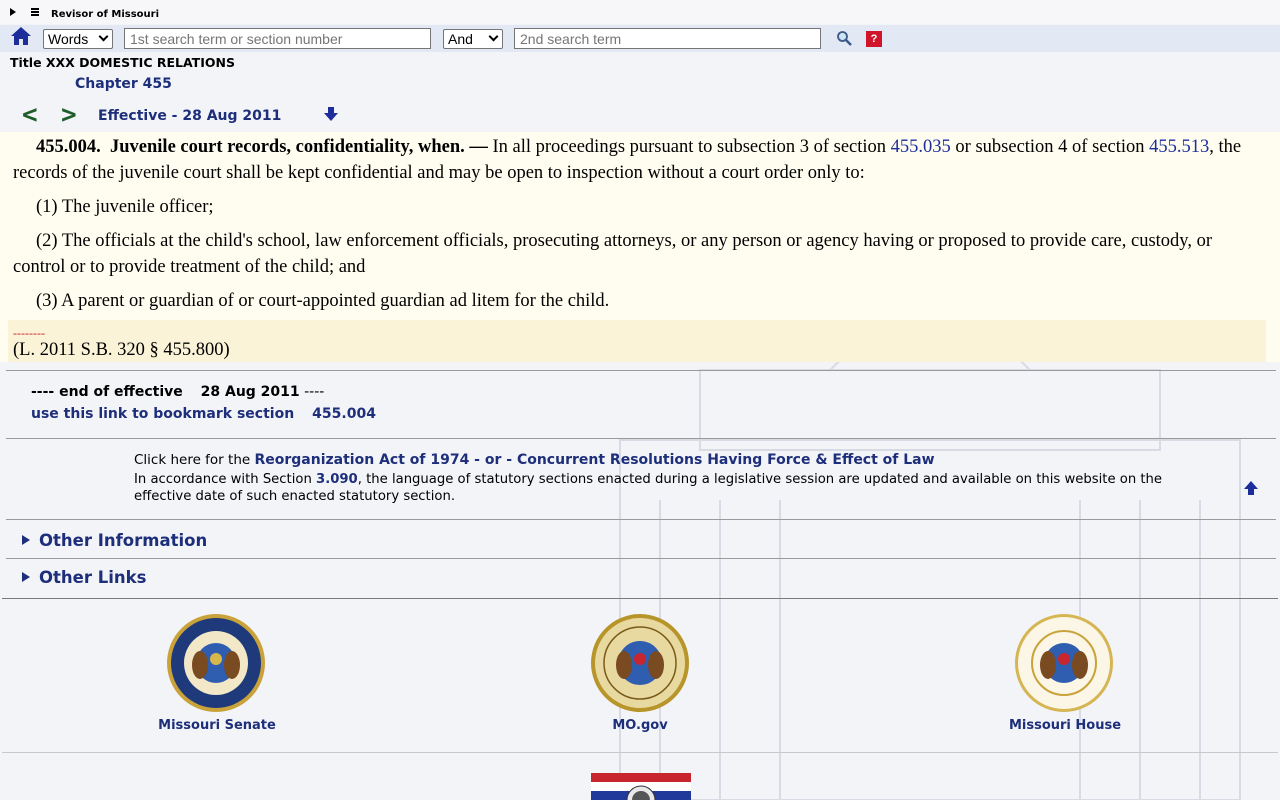 The height and width of the screenshot is (800, 1280). Describe the element at coordinates (68, 39) in the screenshot. I see `search-mode-value: Words` at that location.